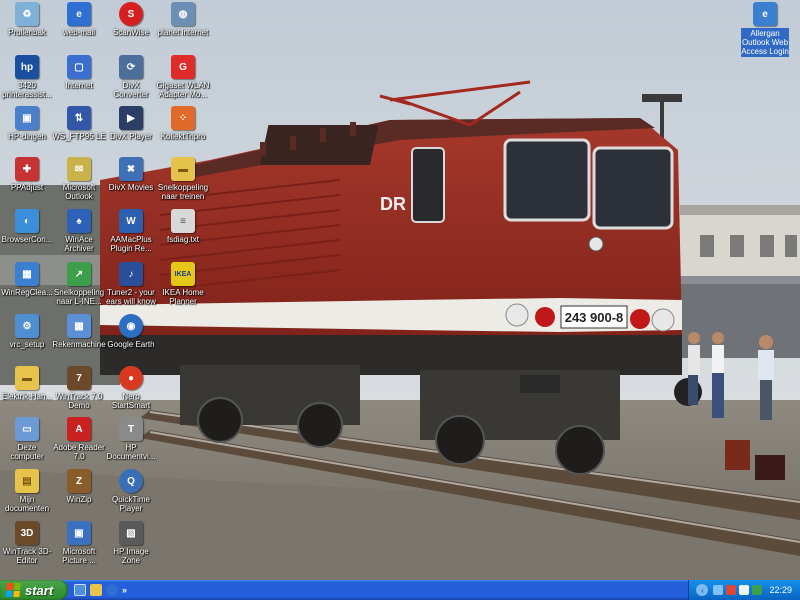  What do you see at coordinates (130, 32) in the screenshot?
I see `icon-label: ScanWise` at bounding box center [130, 32].